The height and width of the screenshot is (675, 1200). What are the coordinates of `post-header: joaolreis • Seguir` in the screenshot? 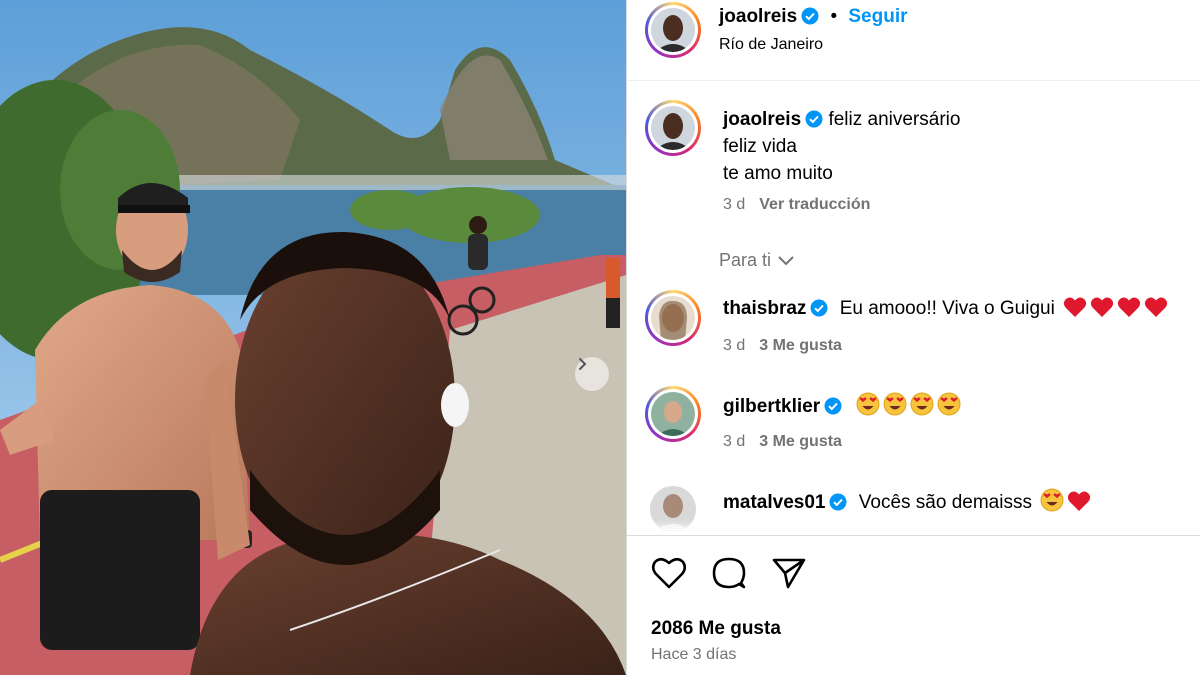 It's located at (813, 17).